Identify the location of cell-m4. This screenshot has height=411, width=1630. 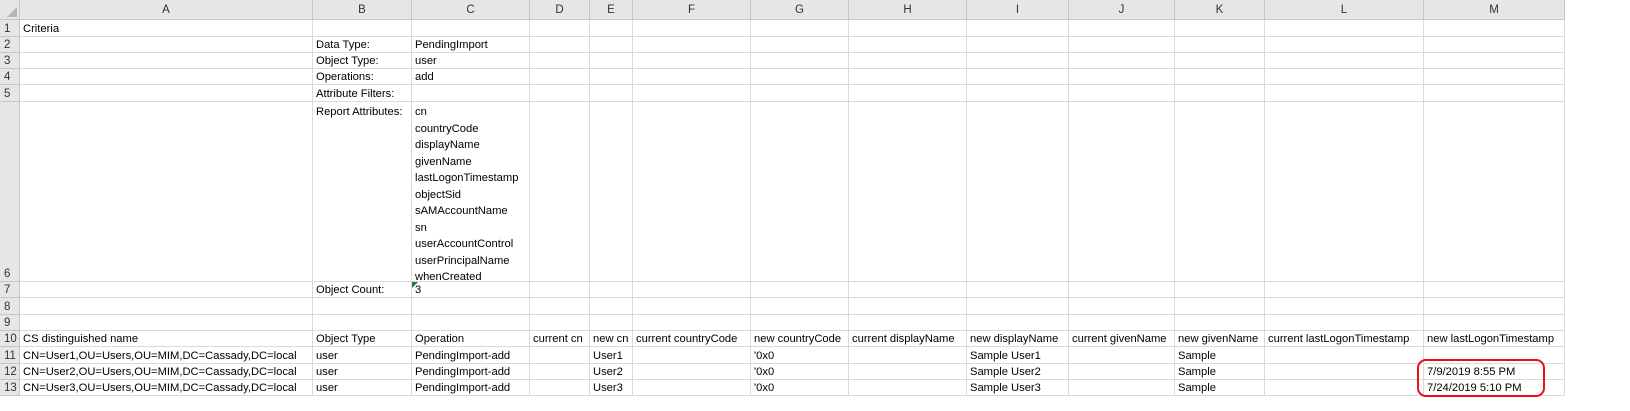
(1494, 77).